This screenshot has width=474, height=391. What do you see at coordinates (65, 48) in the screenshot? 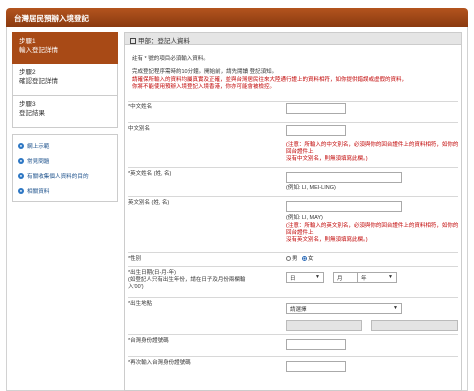
I see `step-1: 步驟1 輸入登記詳情` at bounding box center [65, 48].